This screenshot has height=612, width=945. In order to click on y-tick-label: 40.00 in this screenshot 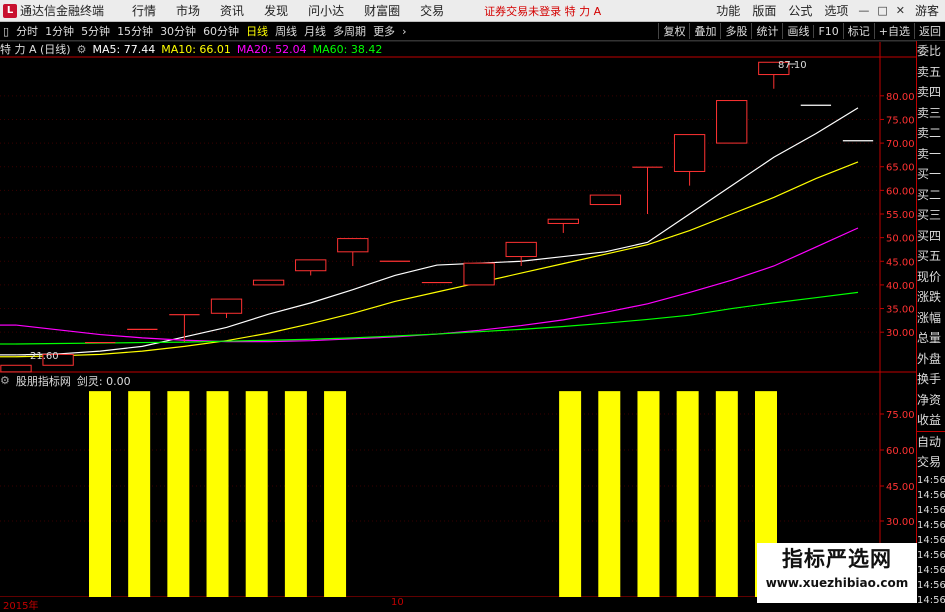, I will do `click(900, 286)`.